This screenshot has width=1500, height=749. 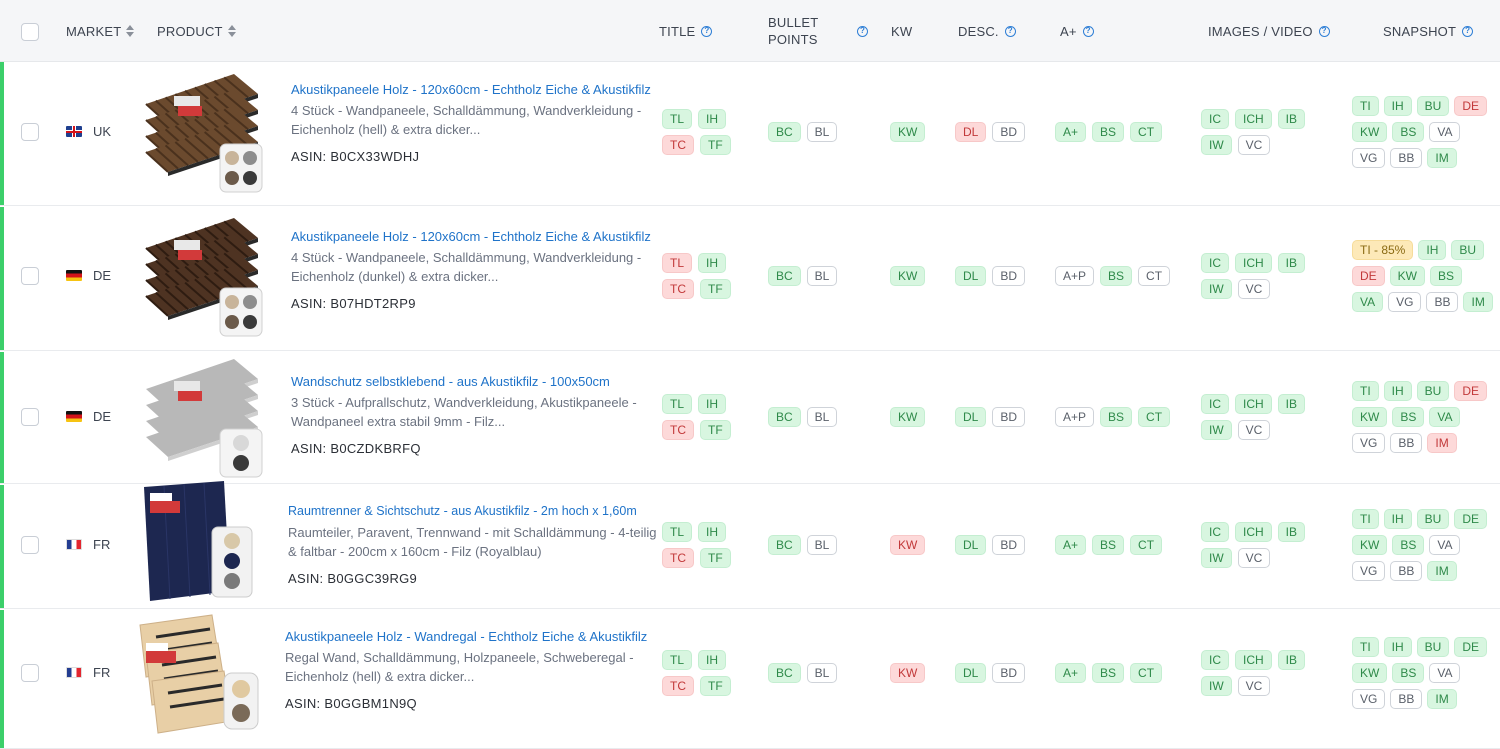 What do you see at coordinates (1075, 417) in the screenshot?
I see `aplus-check-tag: A+P` at bounding box center [1075, 417].